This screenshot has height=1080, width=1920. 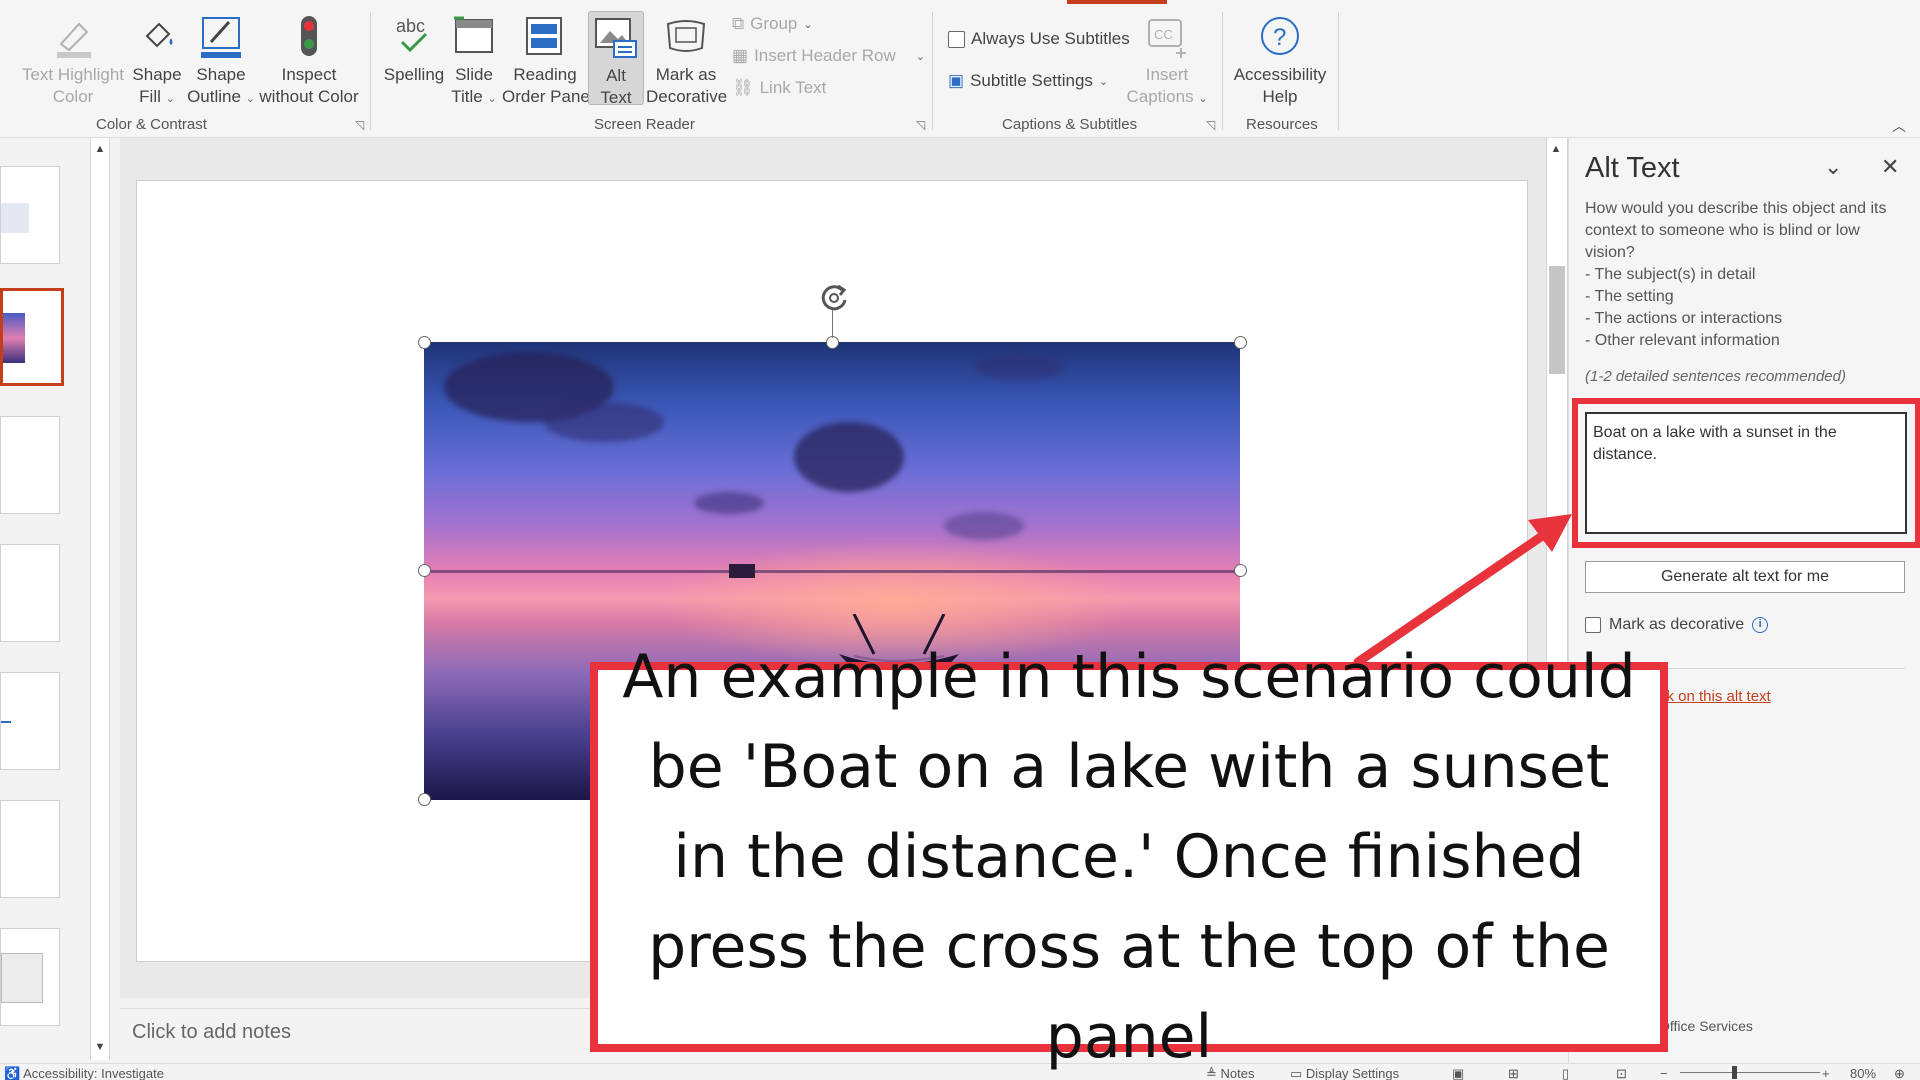 I want to click on reading-order-label-2: Order Pane, so click(x=546, y=96).